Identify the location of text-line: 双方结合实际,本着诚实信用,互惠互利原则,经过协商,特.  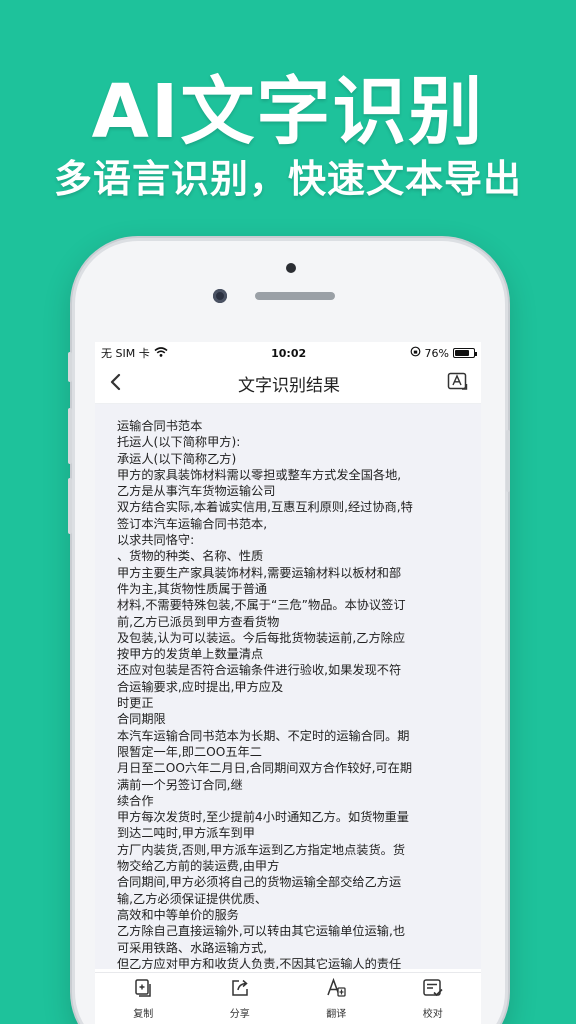
(265, 507).